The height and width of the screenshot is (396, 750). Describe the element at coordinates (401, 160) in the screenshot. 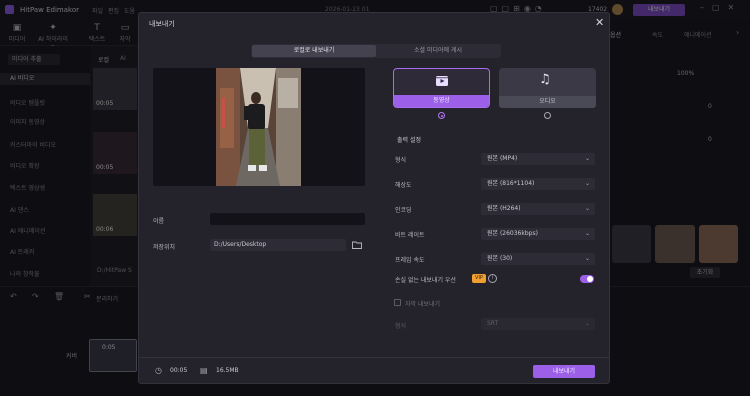

I see `format-label: 형식` at that location.